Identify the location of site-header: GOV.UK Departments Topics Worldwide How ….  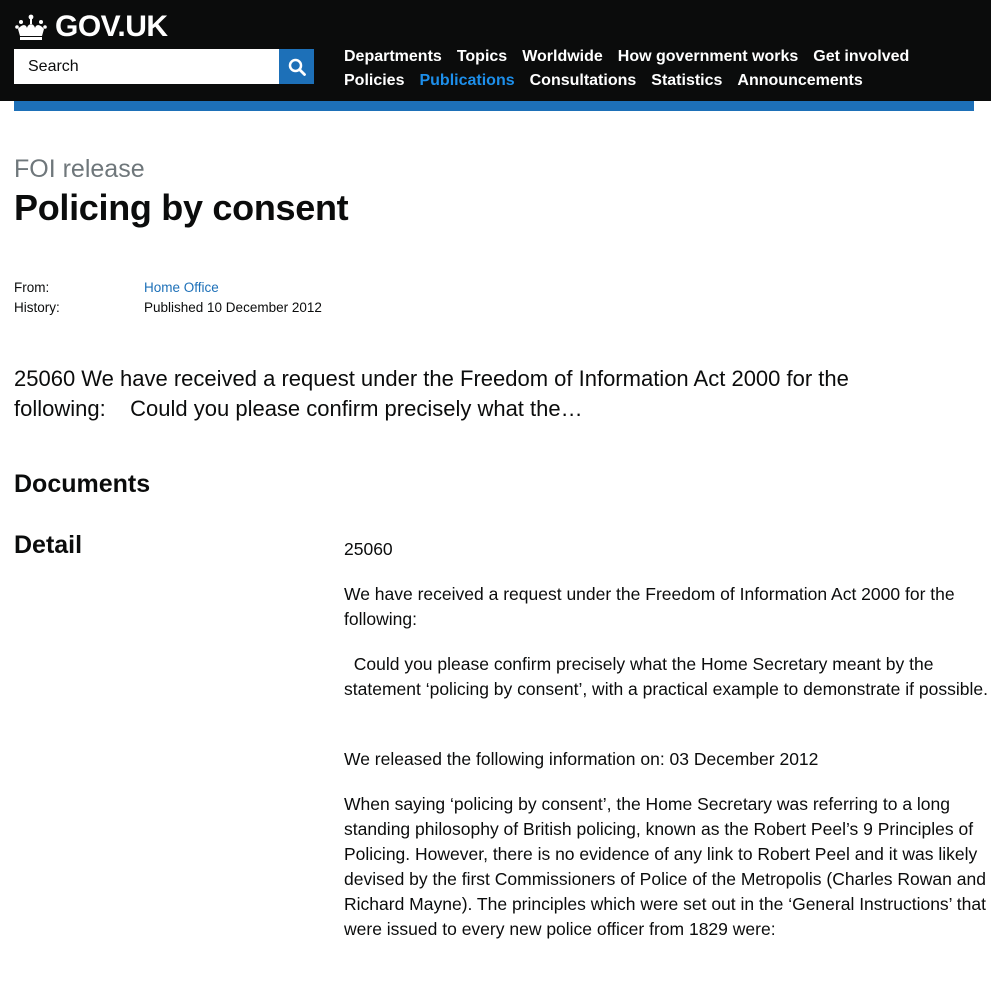
(495, 50).